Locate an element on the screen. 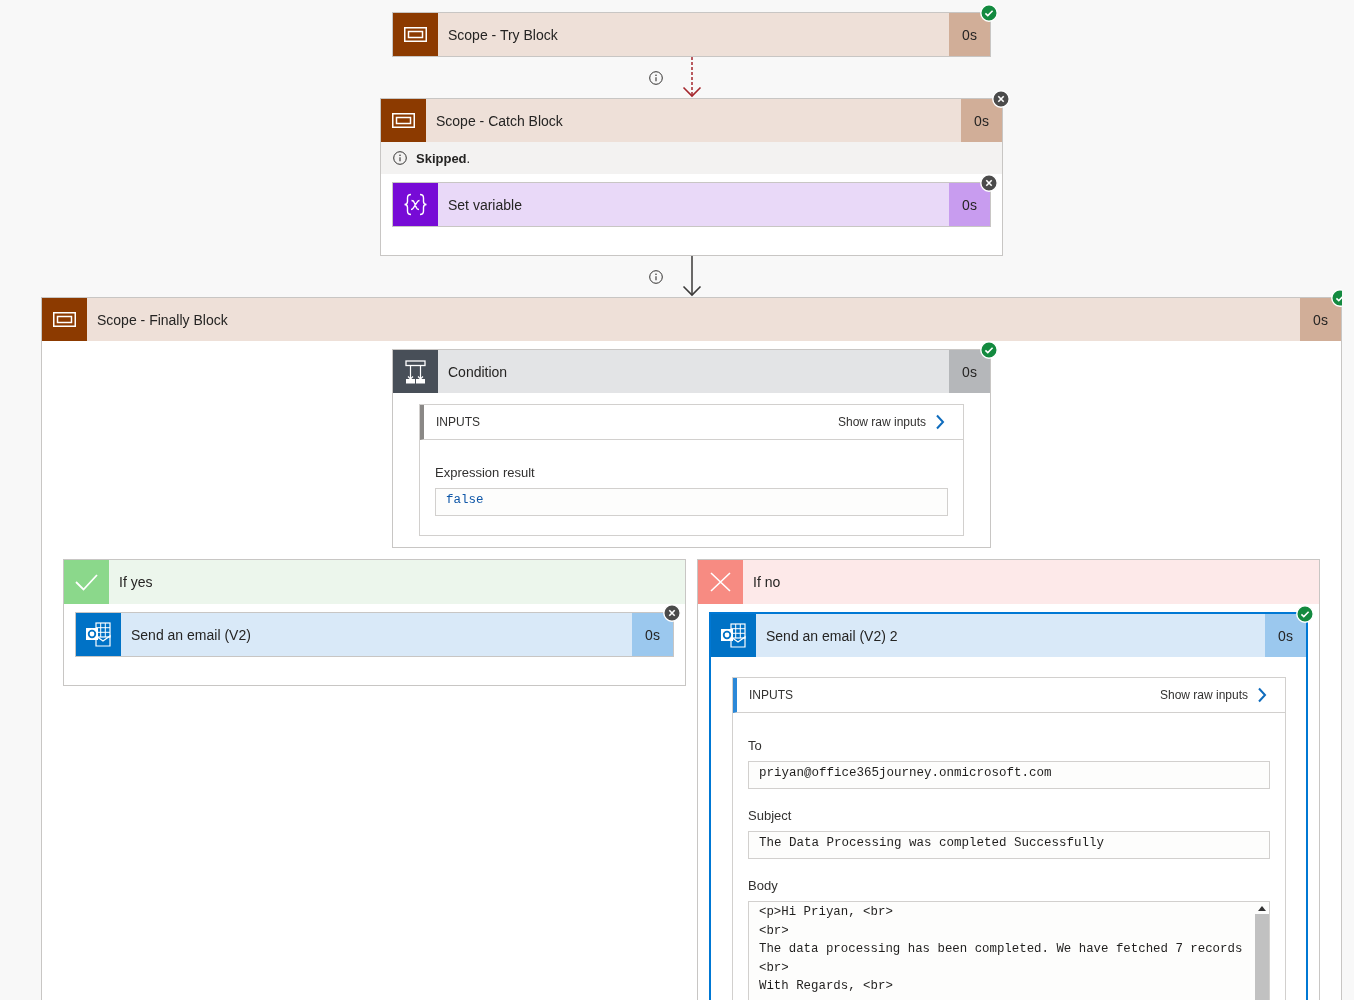 The height and width of the screenshot is (1000, 1354). action-title: Condition is located at coordinates (478, 371).